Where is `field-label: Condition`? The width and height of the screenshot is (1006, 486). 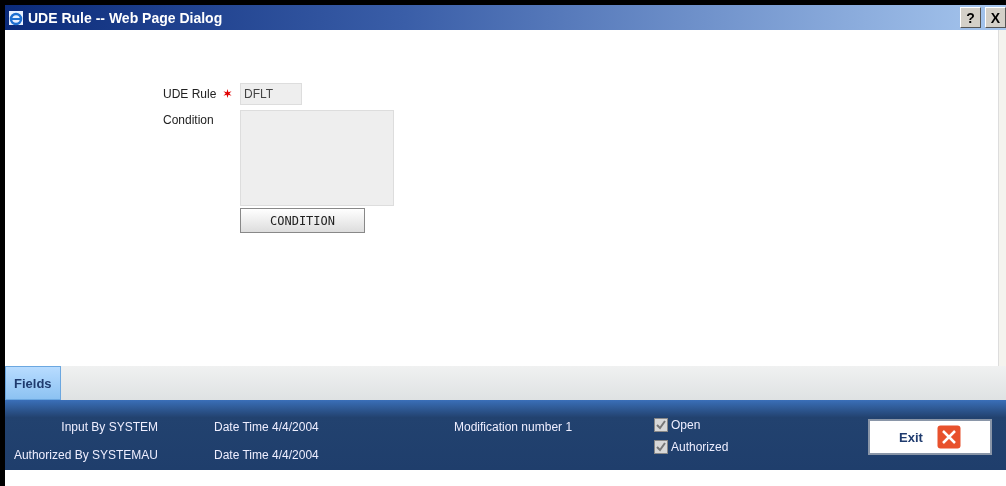
field-label: Condition is located at coordinates (189, 119).